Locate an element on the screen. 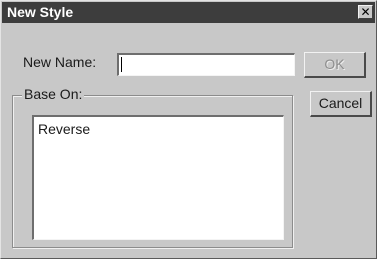  cancel-button: Cancel is located at coordinates (341, 104).